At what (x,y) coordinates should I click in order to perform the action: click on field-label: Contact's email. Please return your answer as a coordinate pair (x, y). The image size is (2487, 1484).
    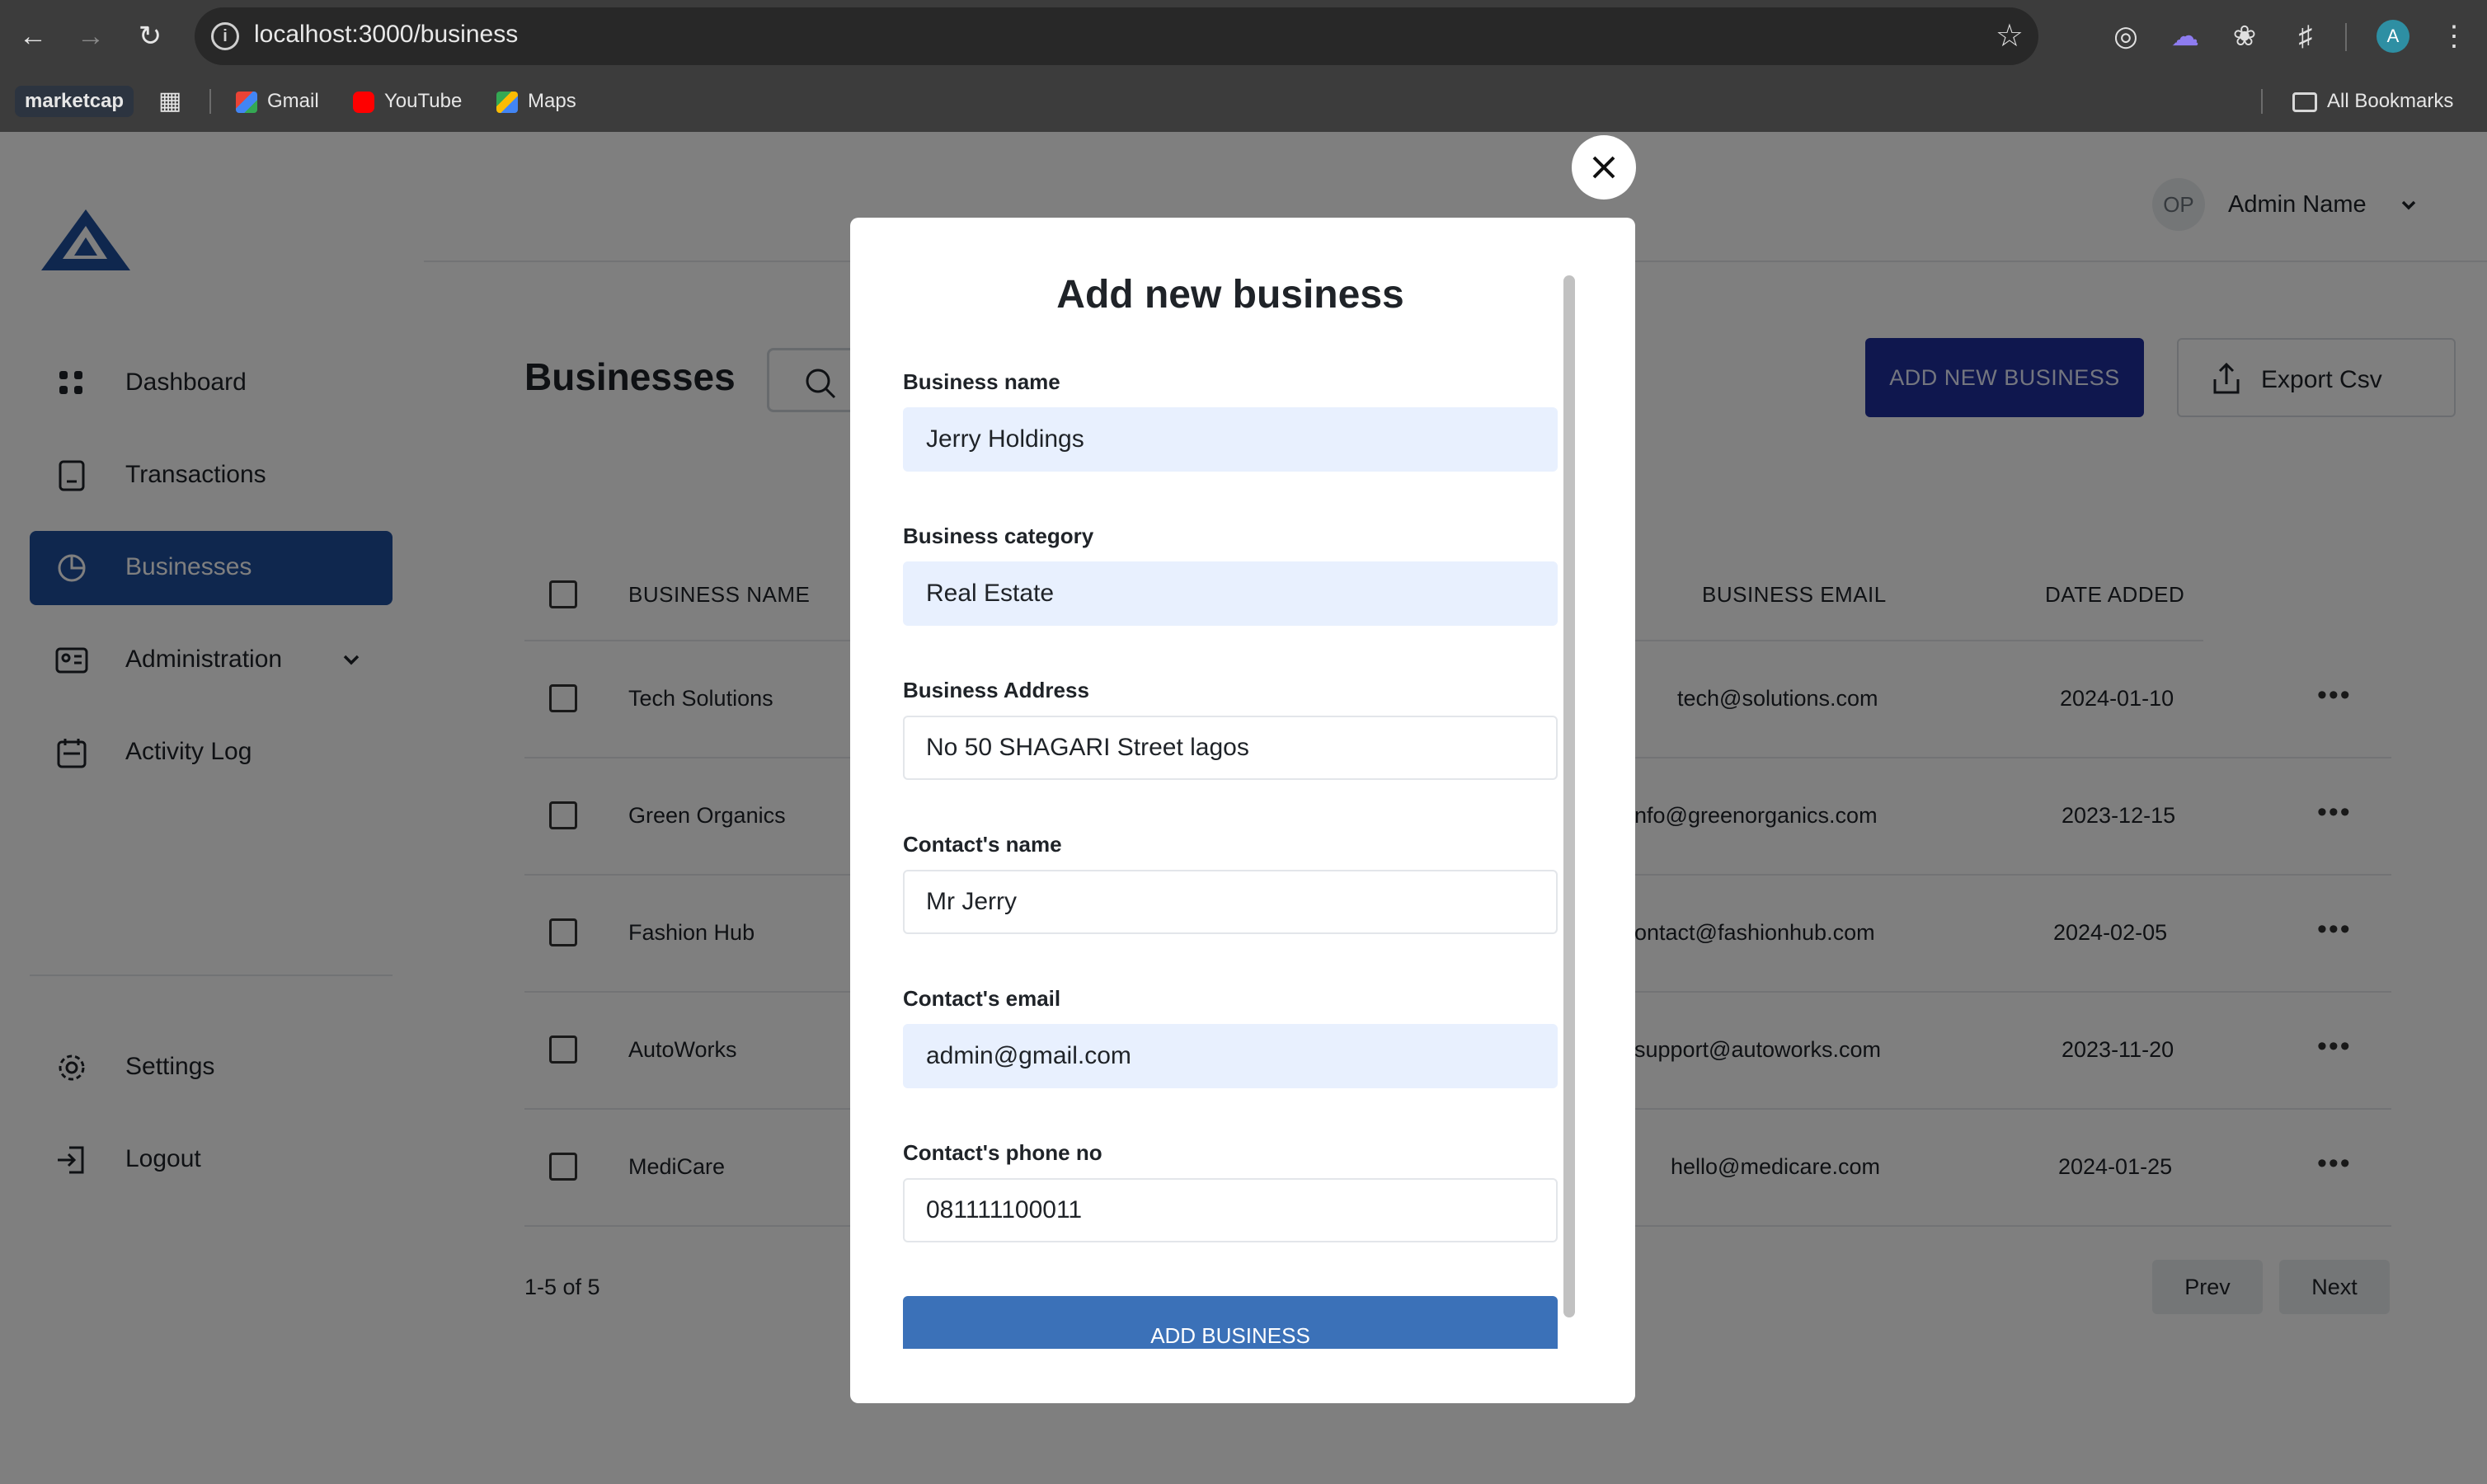
    Looking at the image, I should click on (982, 998).